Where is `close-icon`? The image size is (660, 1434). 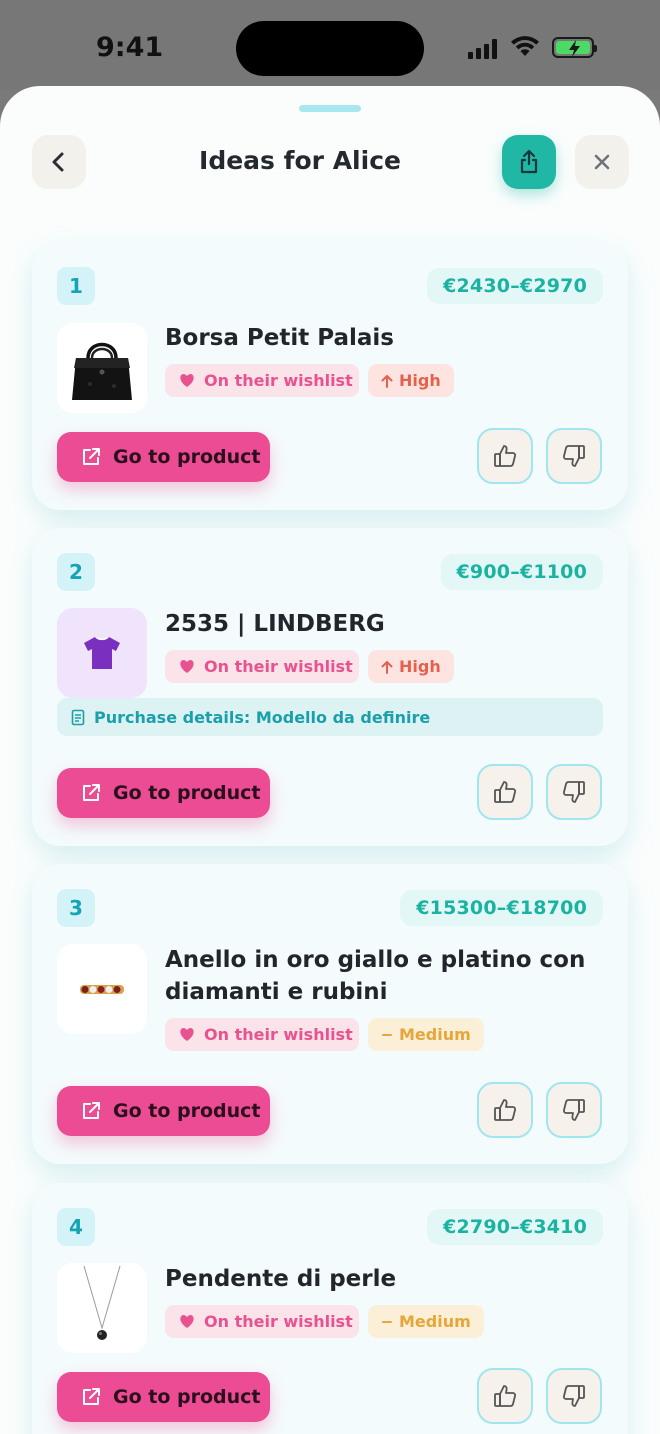 close-icon is located at coordinates (602, 162).